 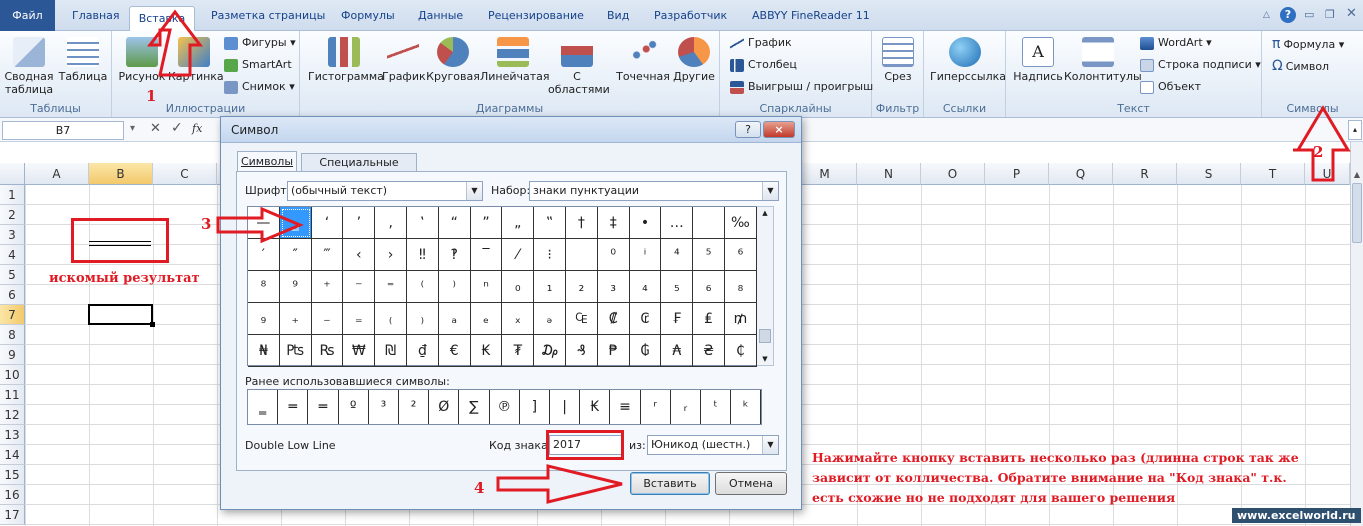 I want to click on annotation-2: 2, so click(x=1318, y=152).